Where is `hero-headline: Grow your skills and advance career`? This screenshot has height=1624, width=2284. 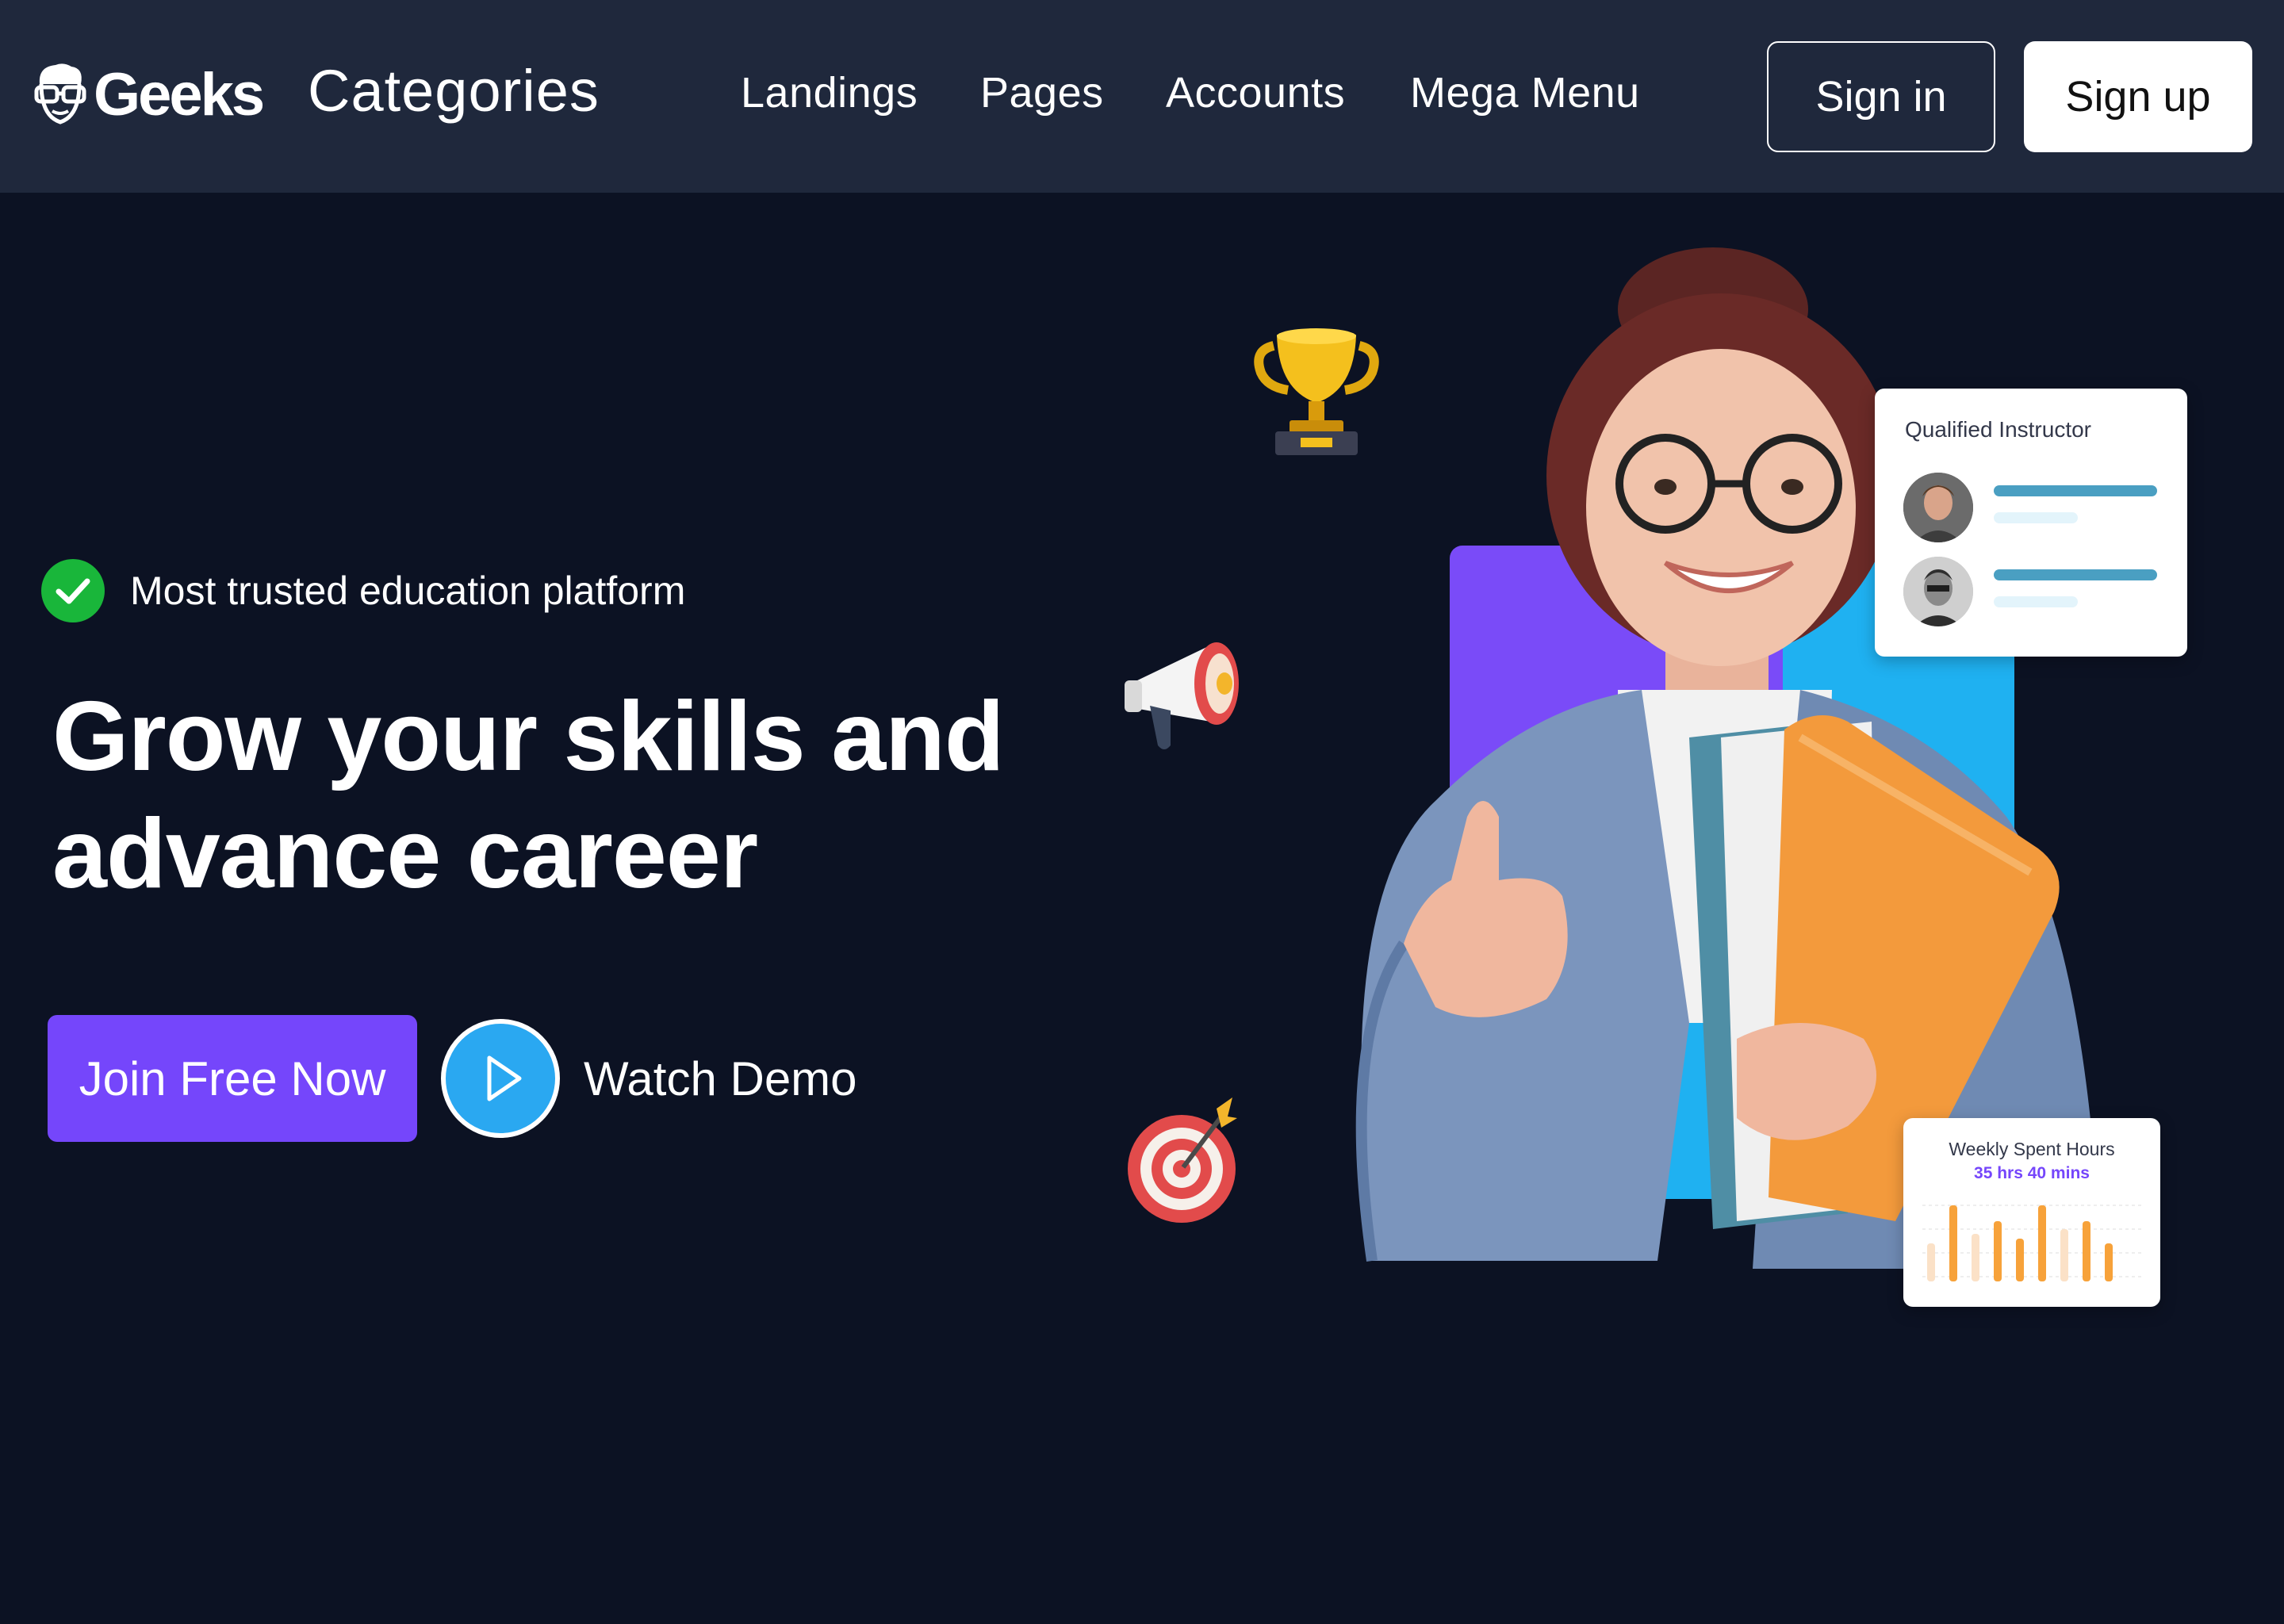
hero-headline: Grow your skills and advance career is located at coordinates (567, 795).